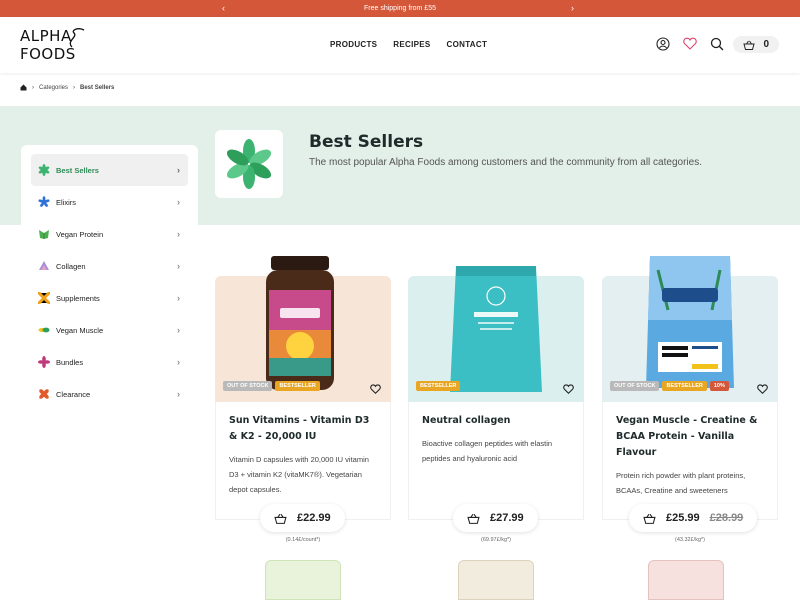 Image resolution: width=800 pixels, height=600 pixels. I want to click on clearance-icon, so click(43, 394).